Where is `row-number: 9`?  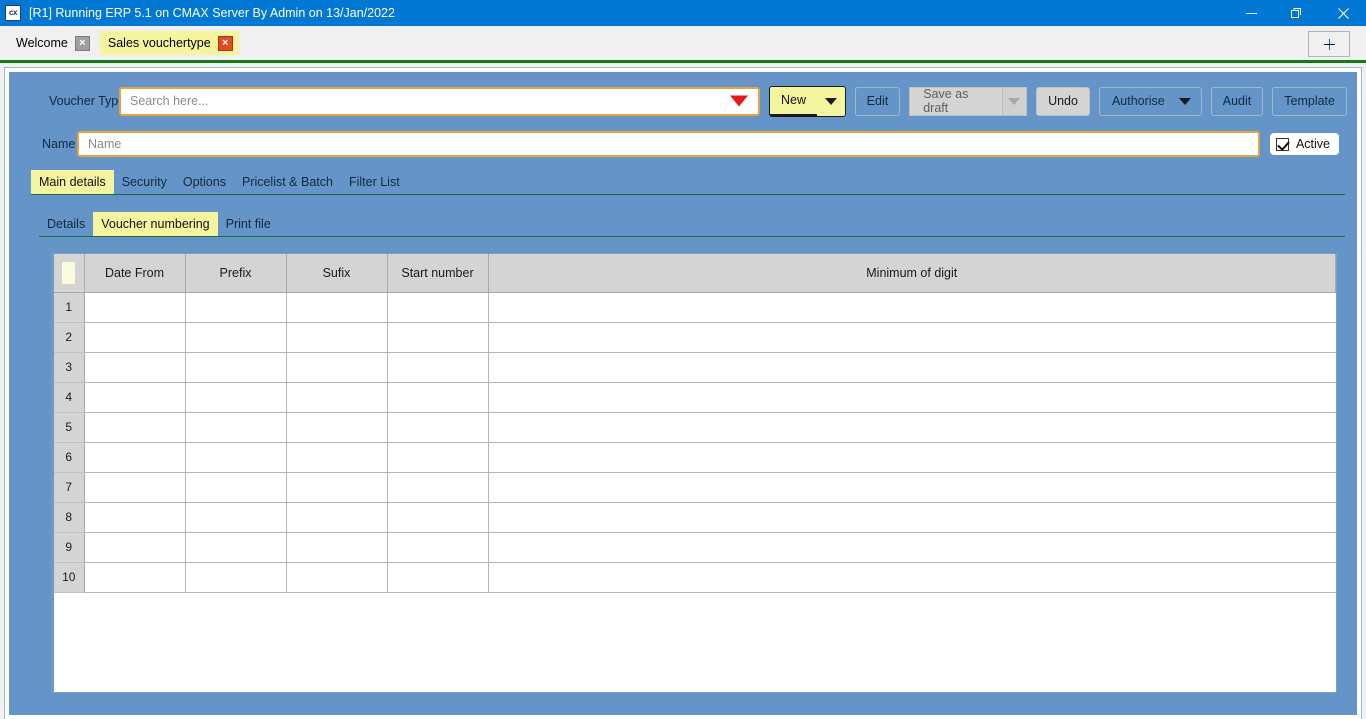
row-number: 9 is located at coordinates (69, 547).